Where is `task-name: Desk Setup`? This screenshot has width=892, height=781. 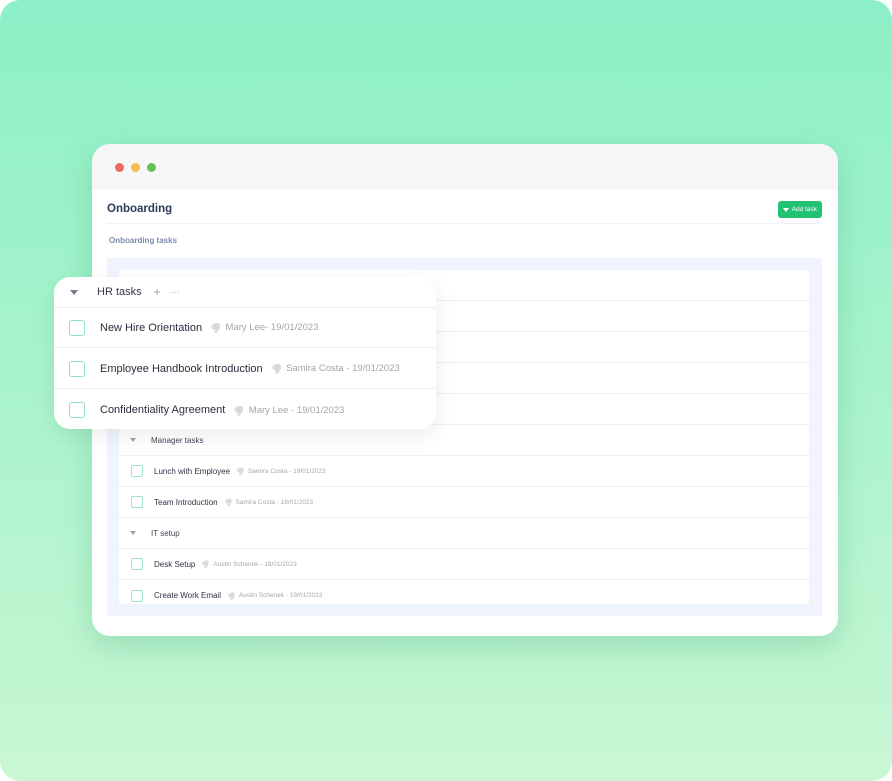
task-name: Desk Setup is located at coordinates (175, 564).